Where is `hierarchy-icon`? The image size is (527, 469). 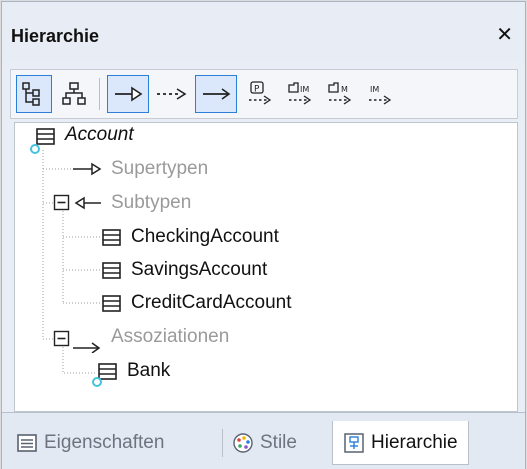 hierarchy-icon is located at coordinates (354, 442).